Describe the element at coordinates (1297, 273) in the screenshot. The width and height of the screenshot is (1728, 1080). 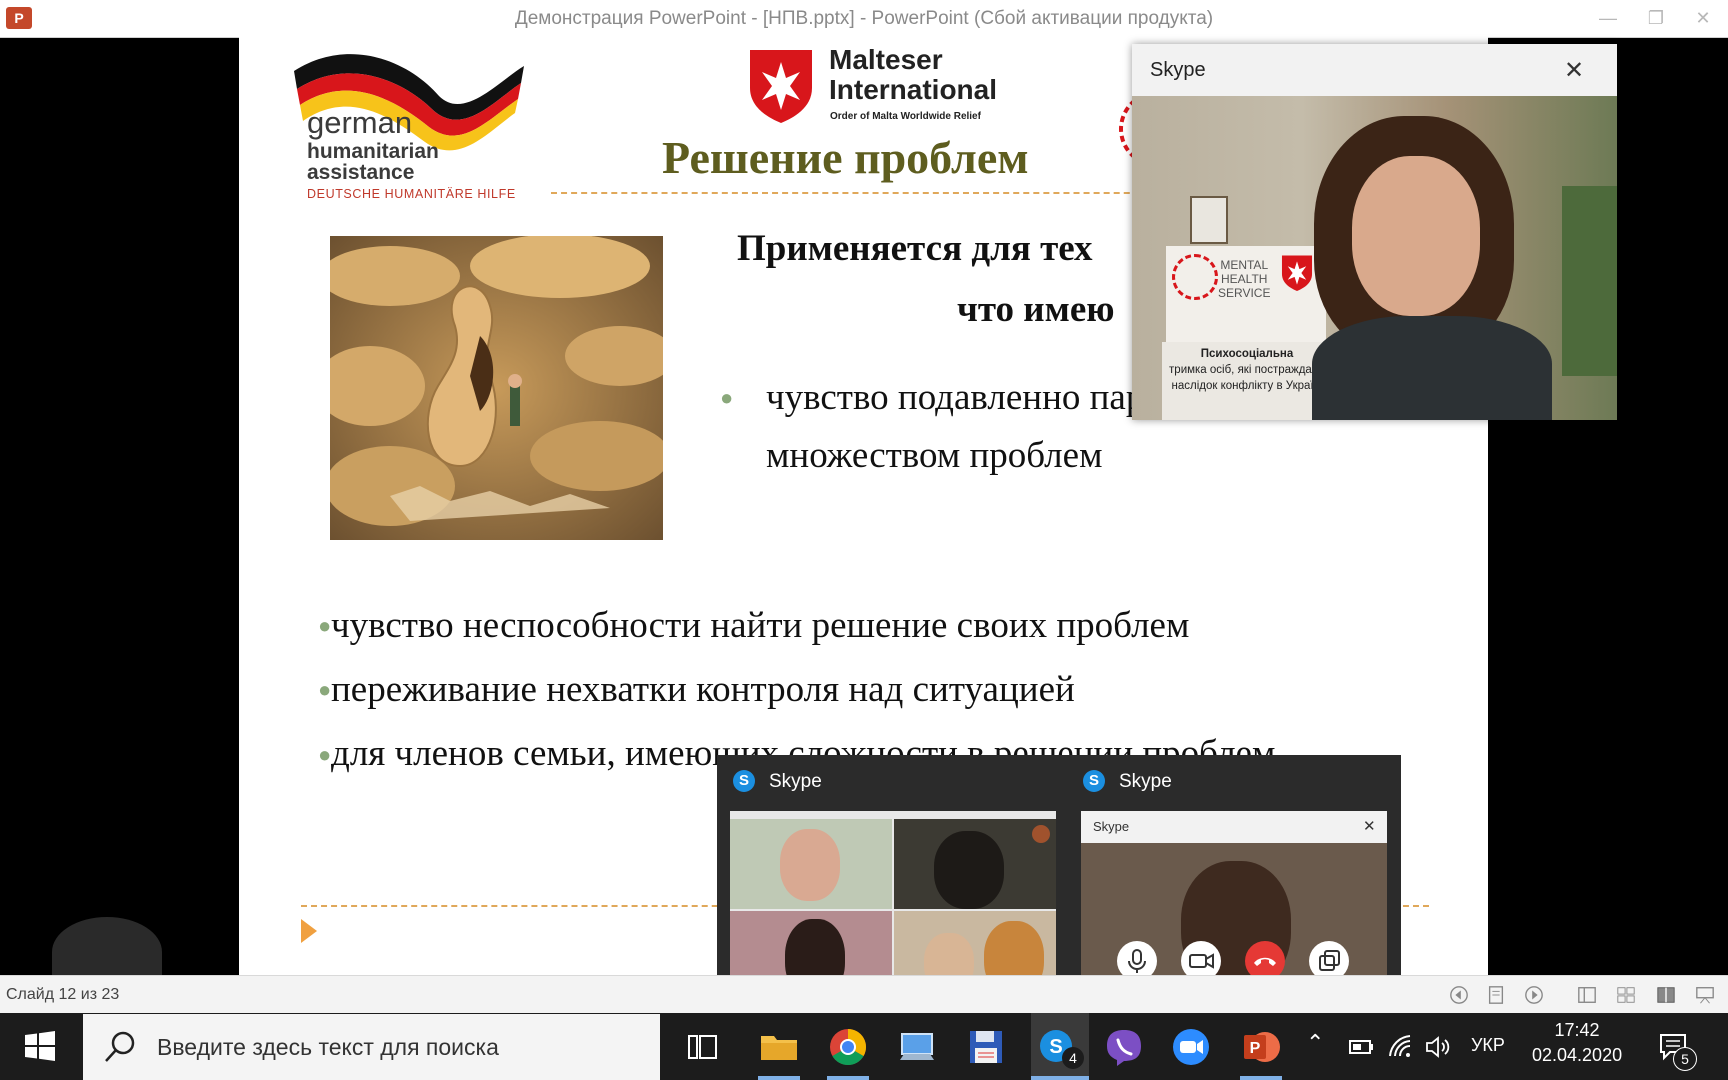
I see `sign-shield-icon` at that location.